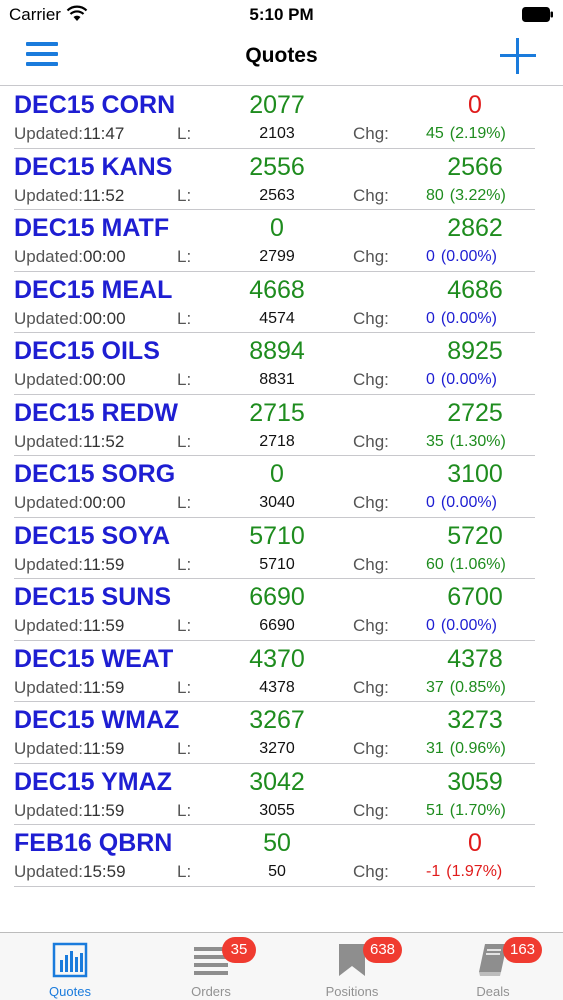  Describe the element at coordinates (518, 56) in the screenshot. I see `add-icon` at that location.